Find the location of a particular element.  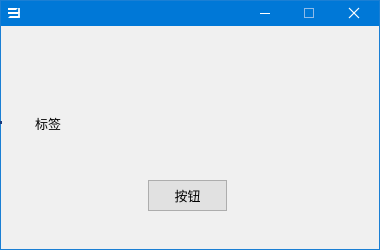

app-logo-icon is located at coordinates (14, 13).